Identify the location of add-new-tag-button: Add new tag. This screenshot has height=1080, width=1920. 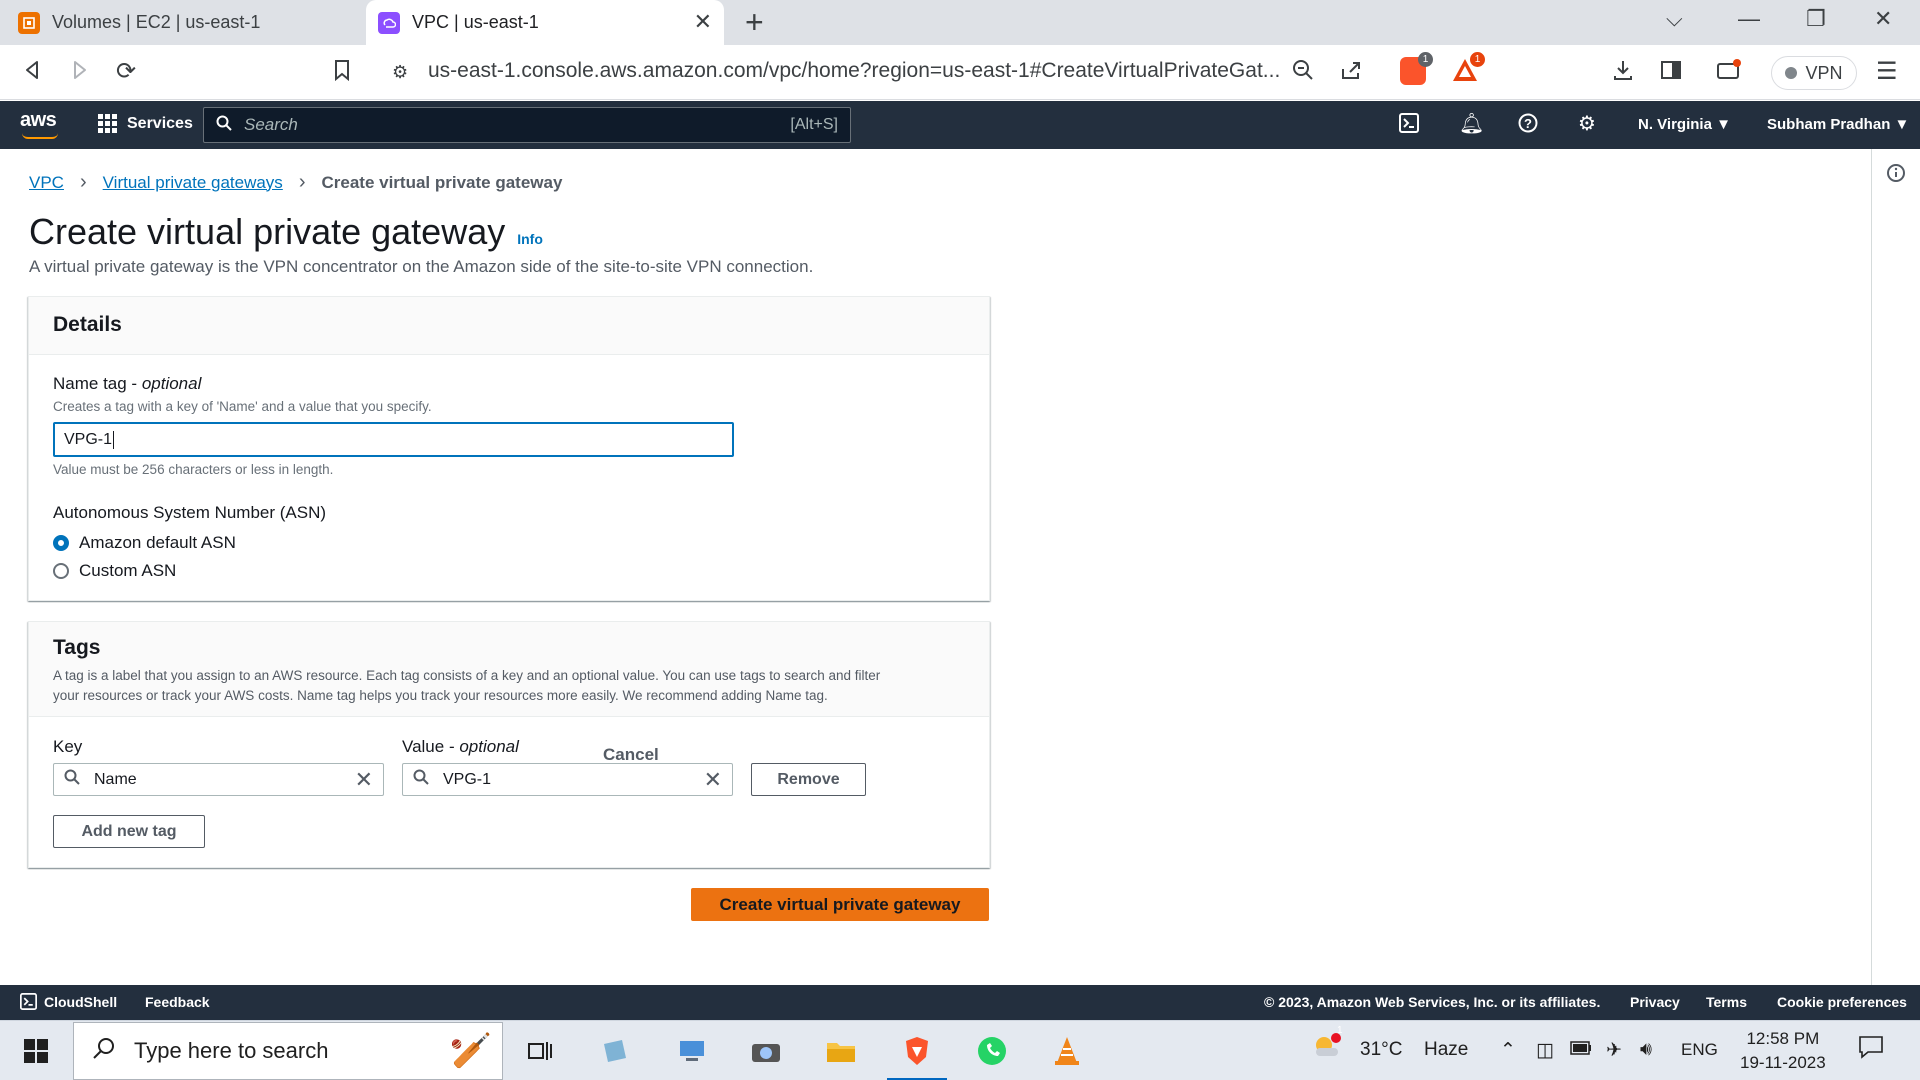
(129, 831).